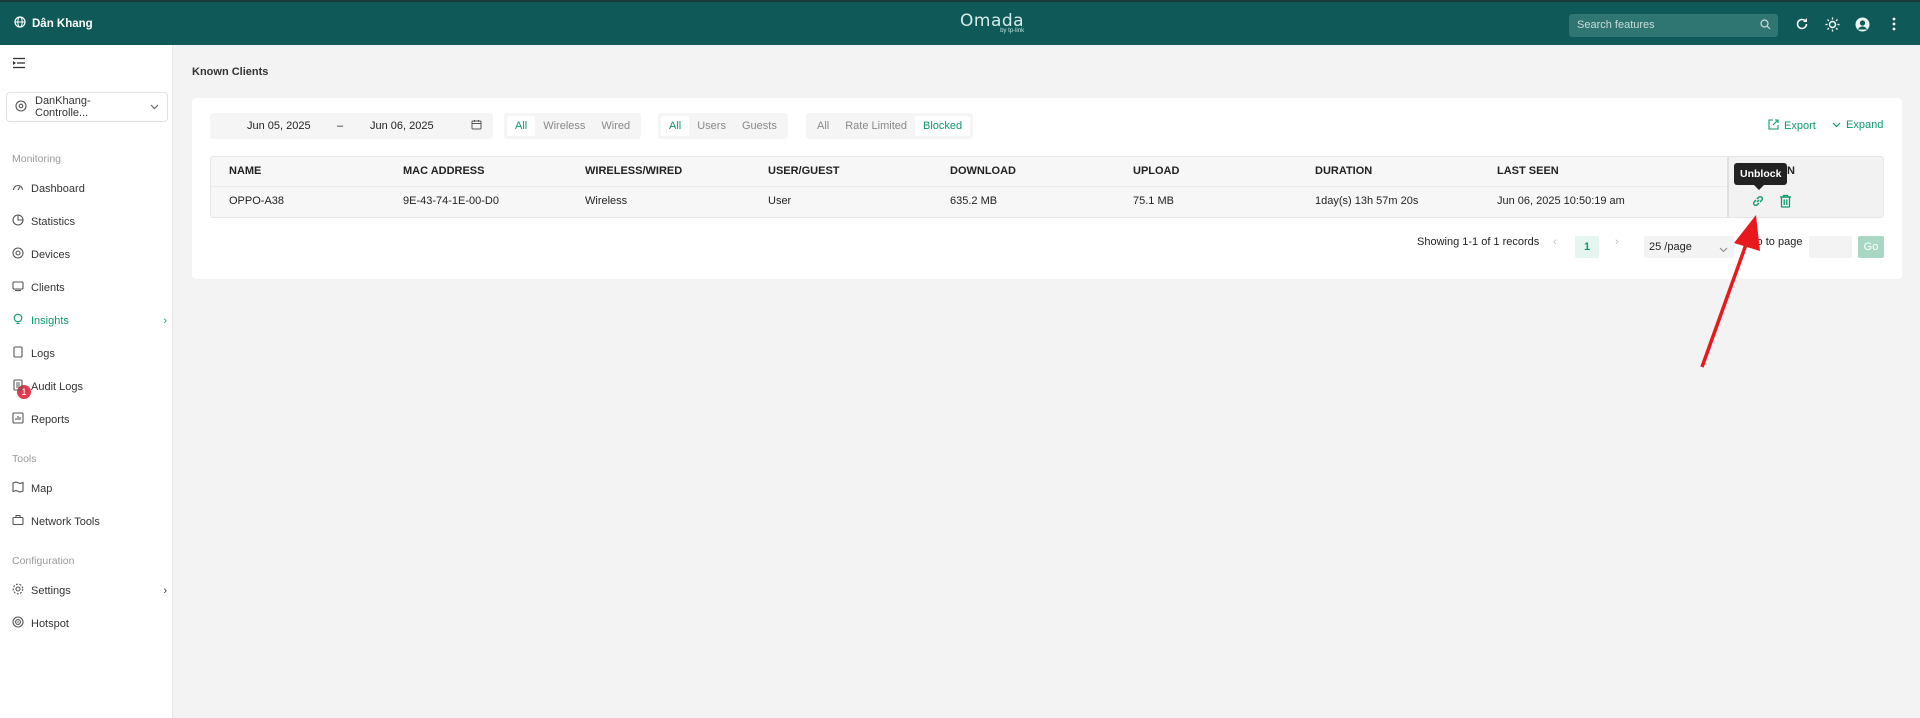 The height and width of the screenshot is (718, 1920). Describe the element at coordinates (521, 126) in the screenshot. I see `filter-conn-all: All` at that location.